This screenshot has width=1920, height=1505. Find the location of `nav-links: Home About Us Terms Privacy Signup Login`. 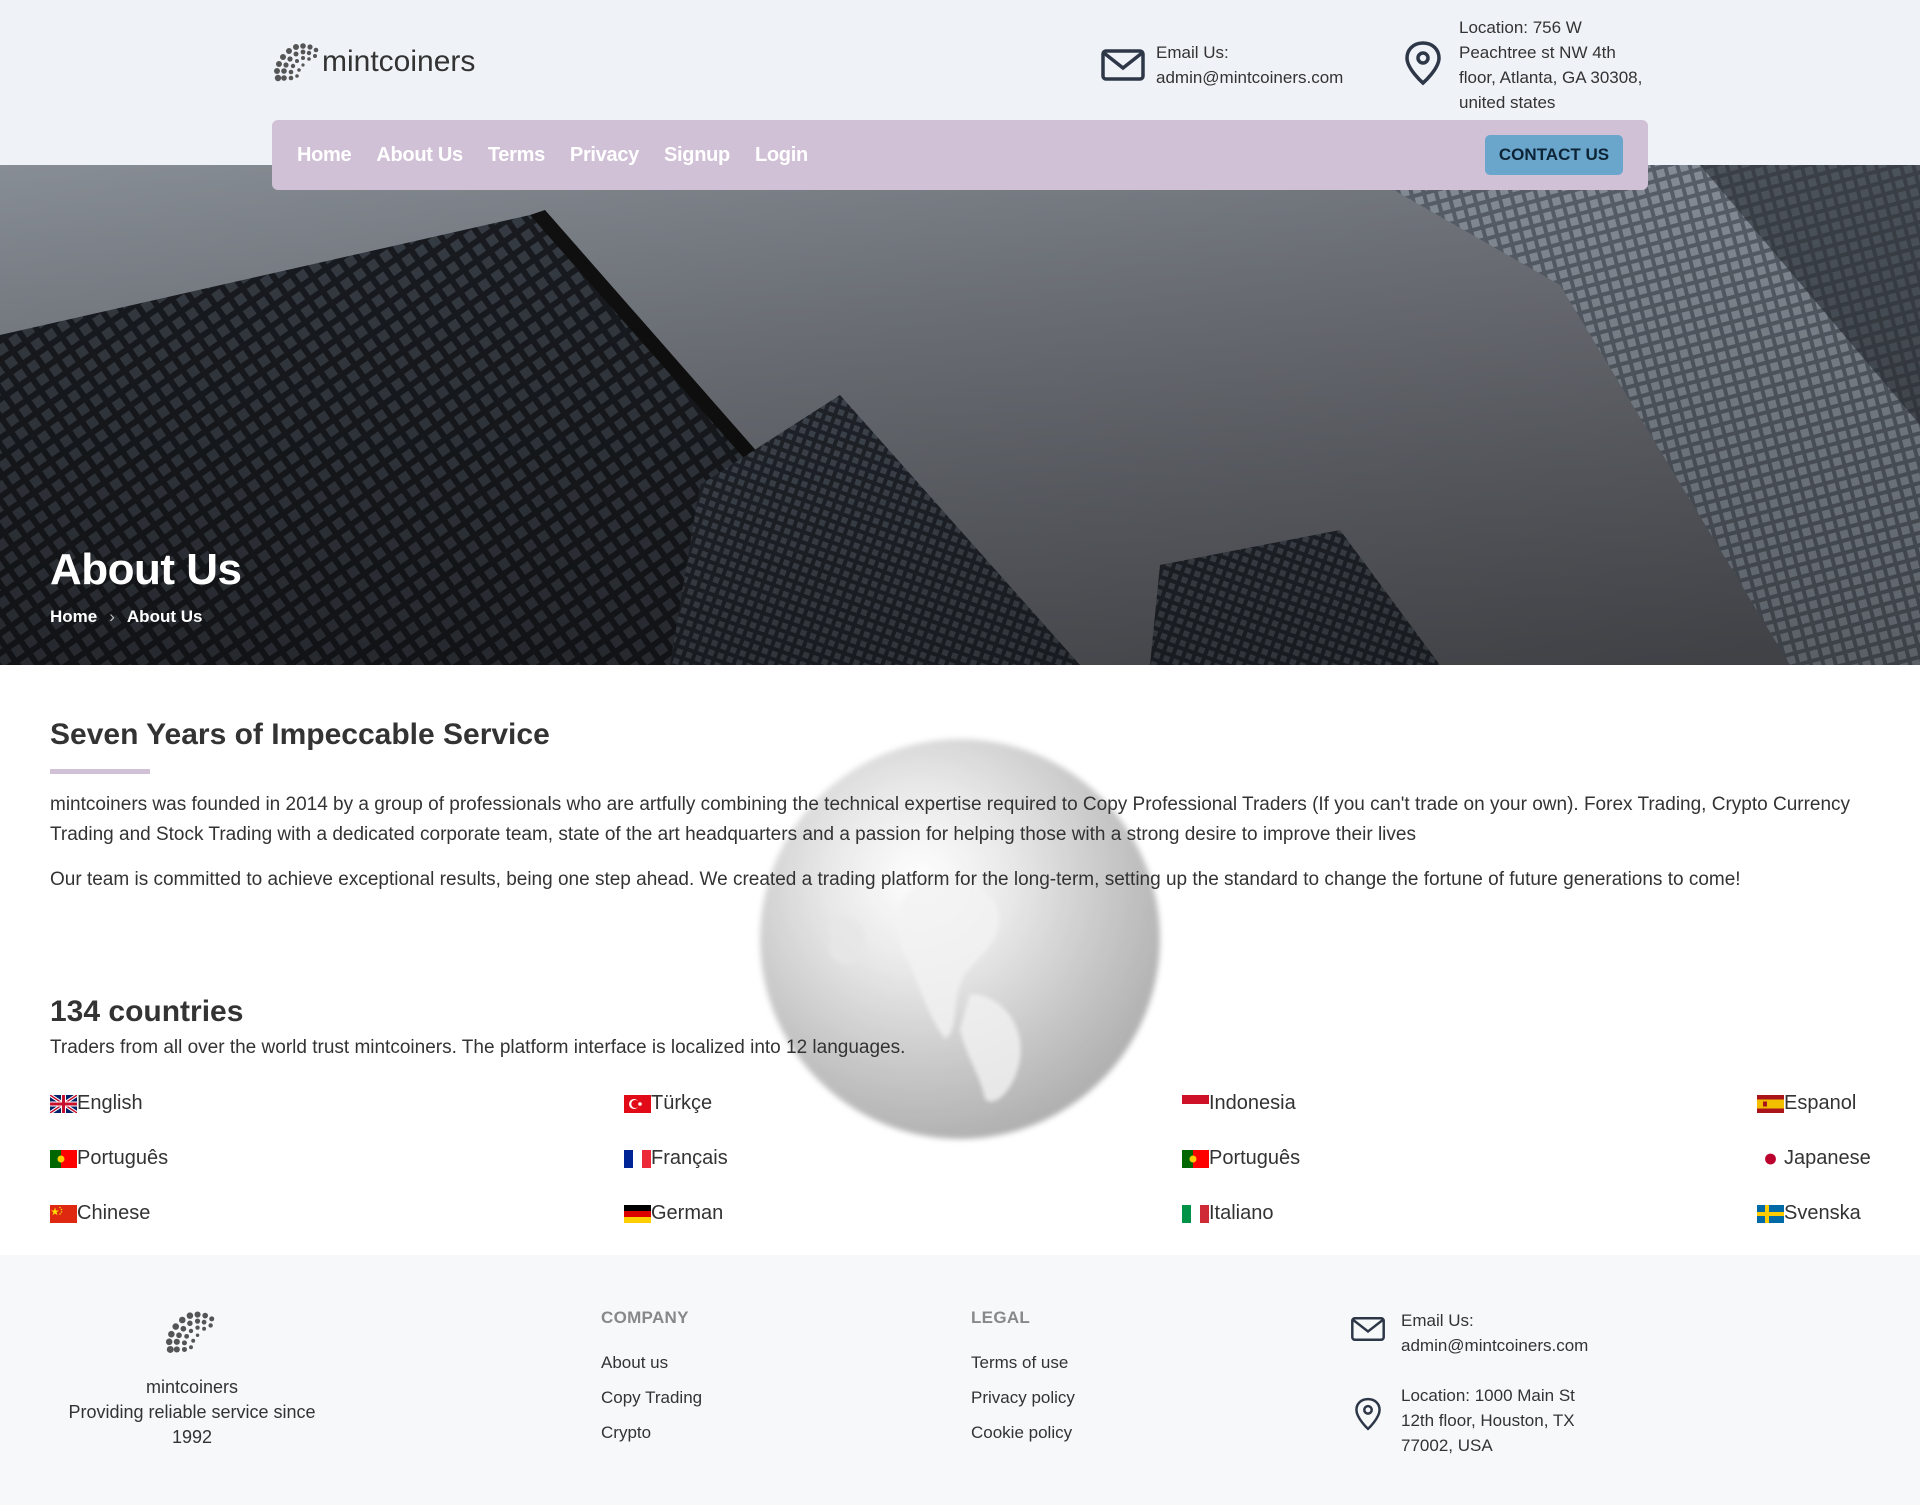

nav-links: Home About Us Terms Privacy Signup Login is located at coordinates (565, 155).